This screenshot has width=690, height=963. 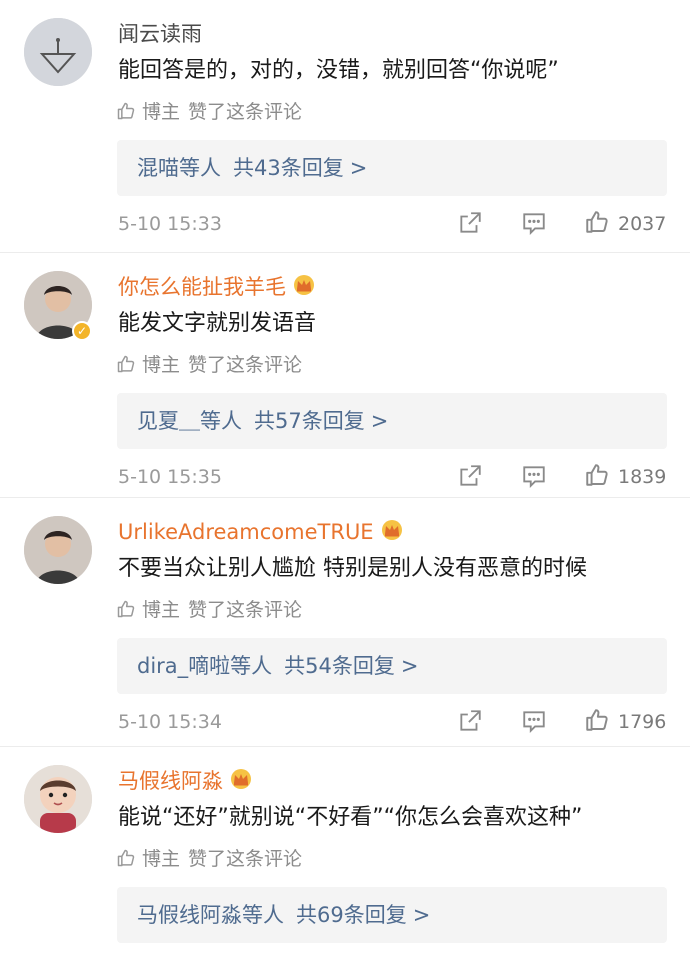 What do you see at coordinates (642, 722) in the screenshot?
I see `like-count: 1796` at bounding box center [642, 722].